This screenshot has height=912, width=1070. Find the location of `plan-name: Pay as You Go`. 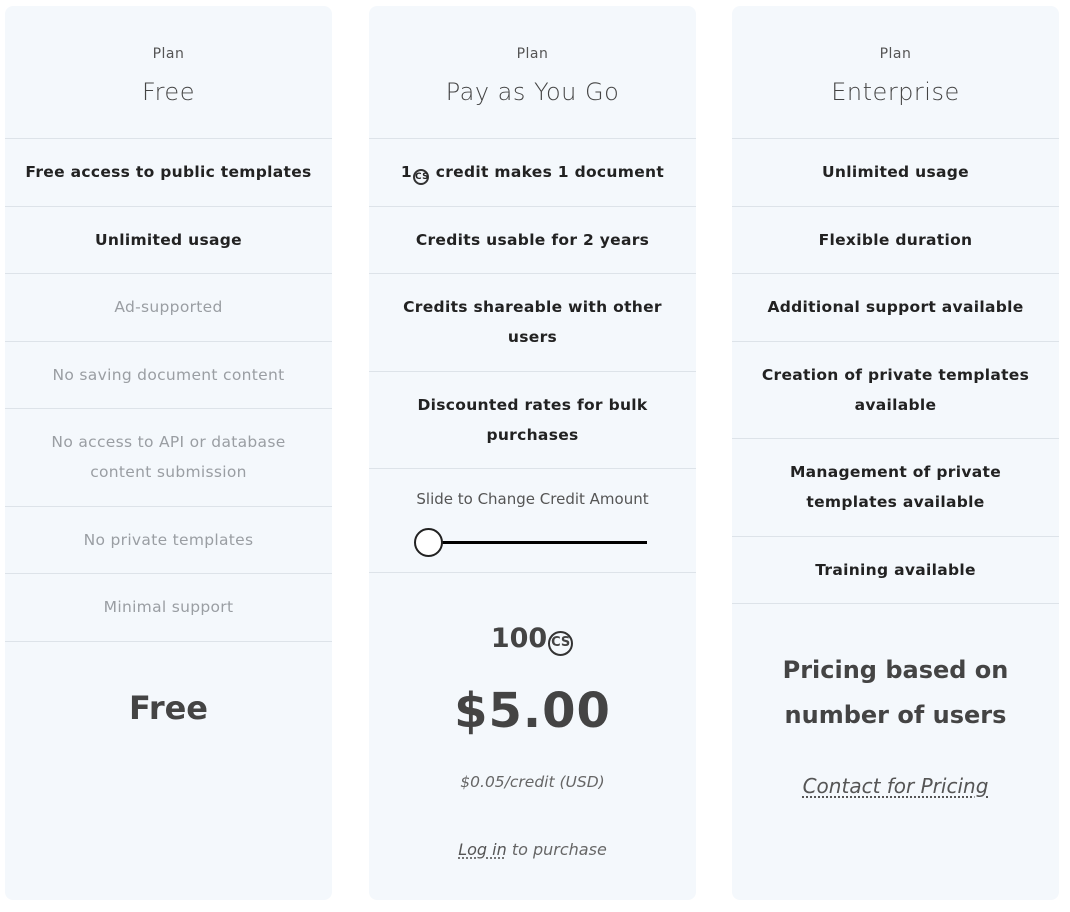

plan-name: Pay as You Go is located at coordinates (532, 92).